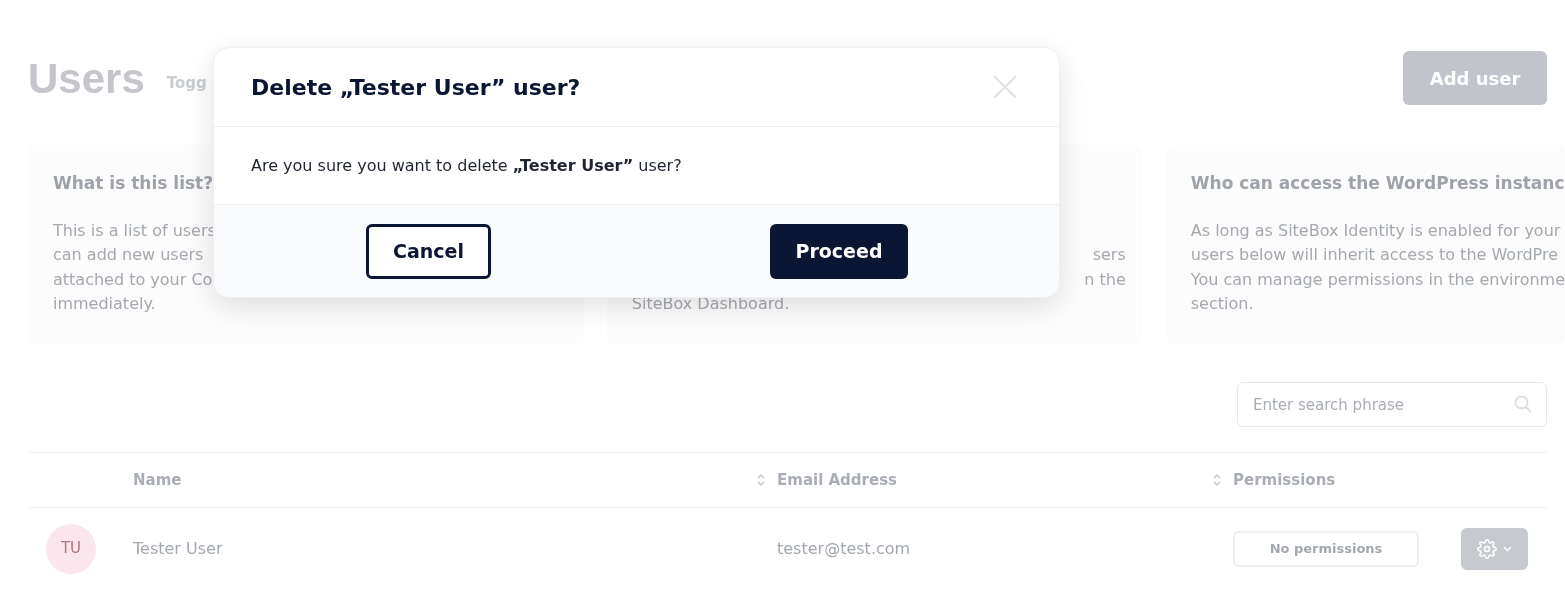 The height and width of the screenshot is (608, 1565). I want to click on cancel-button: Cancel, so click(428, 251).